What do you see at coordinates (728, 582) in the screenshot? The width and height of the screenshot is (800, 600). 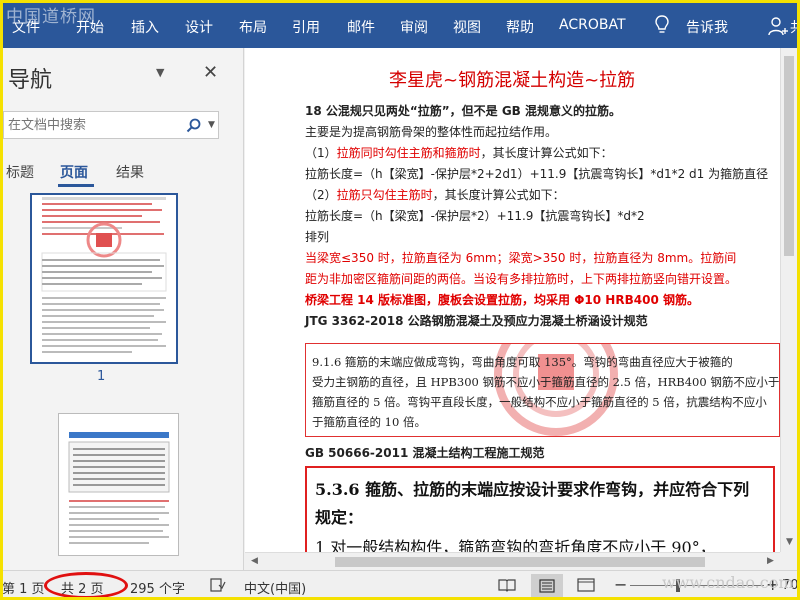 I see `site-watermark-bottom: www.cndao.com` at bounding box center [728, 582].